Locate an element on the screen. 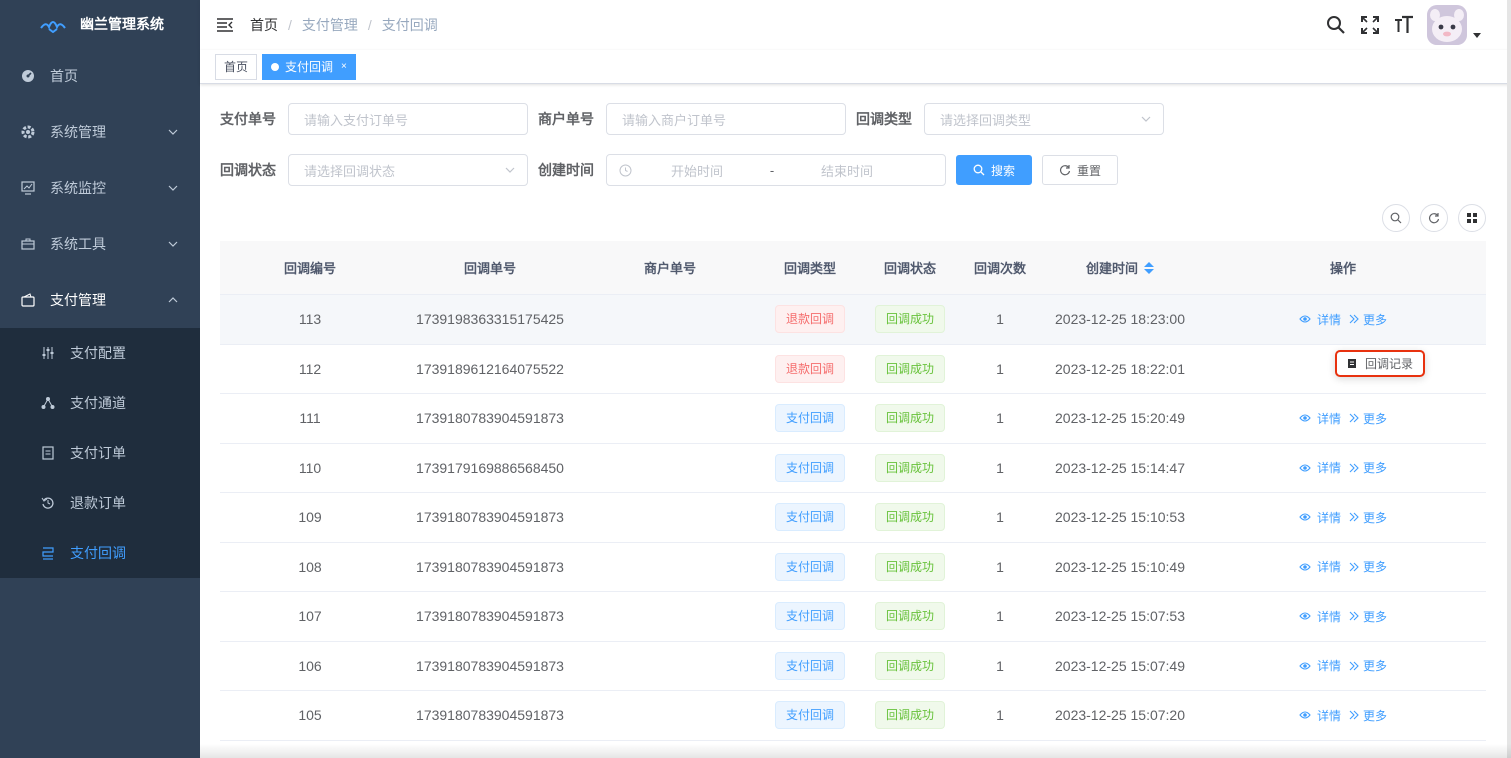 The width and height of the screenshot is (1511, 758). sidebar-item-pay-order: 支付订单 is located at coordinates (100, 453).